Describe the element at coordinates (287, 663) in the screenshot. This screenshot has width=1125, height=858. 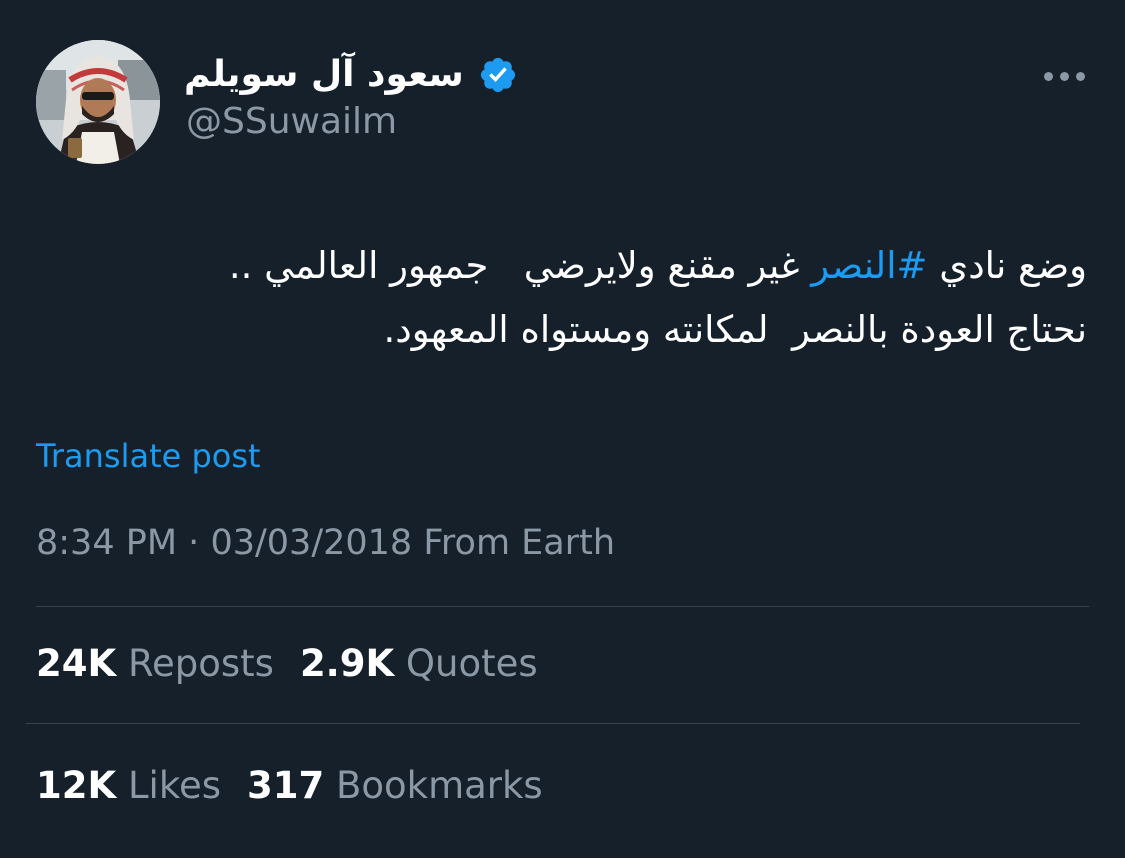
I see `stats-row-reposts-quotes: 24K Reposts 2.9K Quotes` at that location.